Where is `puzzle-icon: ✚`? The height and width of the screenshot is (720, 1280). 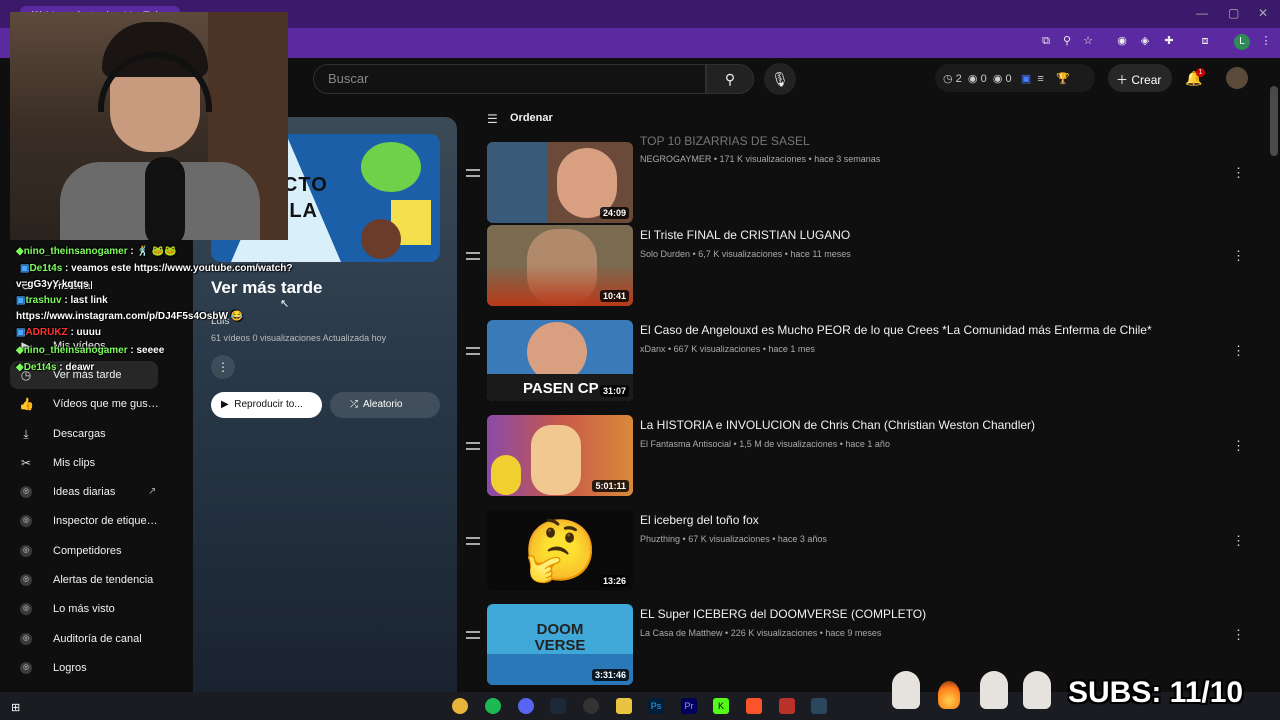 puzzle-icon: ✚ is located at coordinates (1169, 41).